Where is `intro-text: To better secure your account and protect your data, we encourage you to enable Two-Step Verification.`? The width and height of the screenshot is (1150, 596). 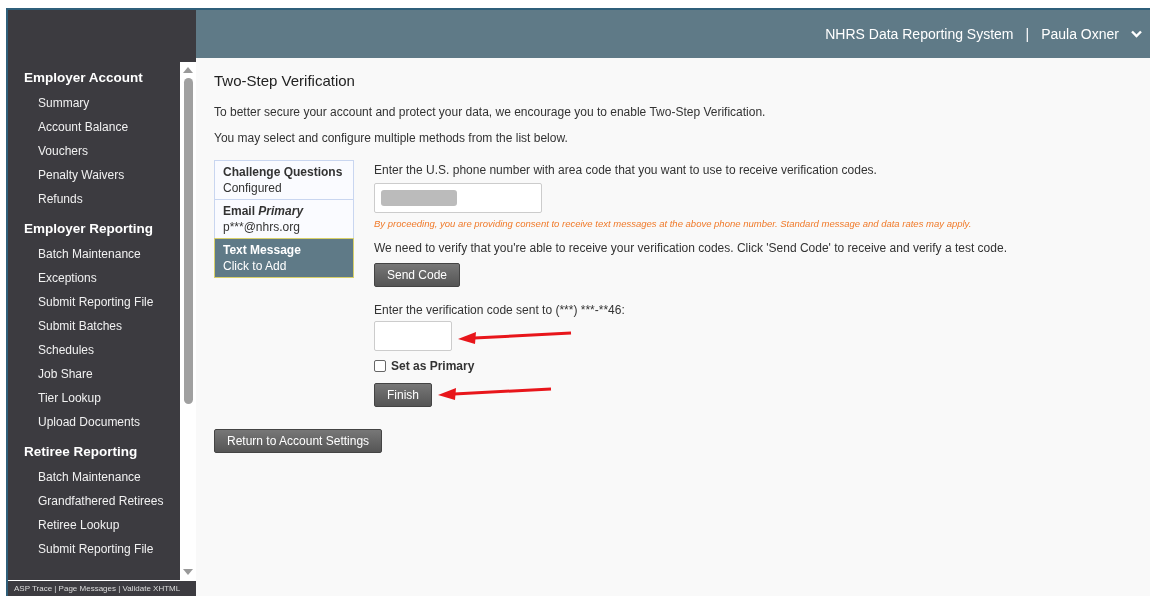 intro-text: To better secure your account and protect your data, we encourage you to enable Two-Step Verification. is located at coordinates (490, 112).